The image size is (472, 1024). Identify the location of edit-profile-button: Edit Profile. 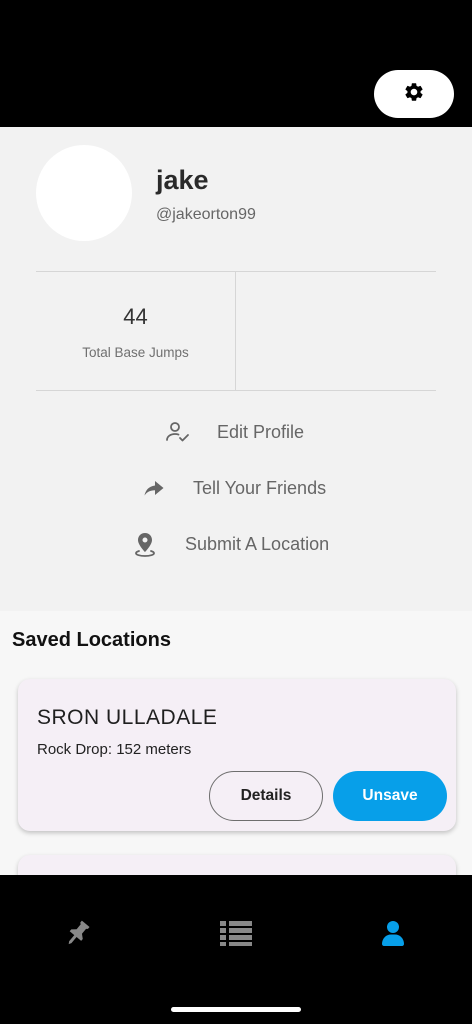
(234, 432).